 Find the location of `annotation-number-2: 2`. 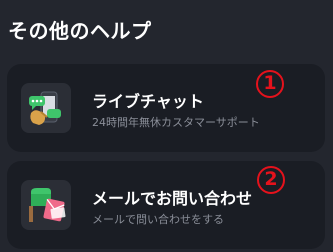

annotation-number-2: 2 is located at coordinates (271, 180).